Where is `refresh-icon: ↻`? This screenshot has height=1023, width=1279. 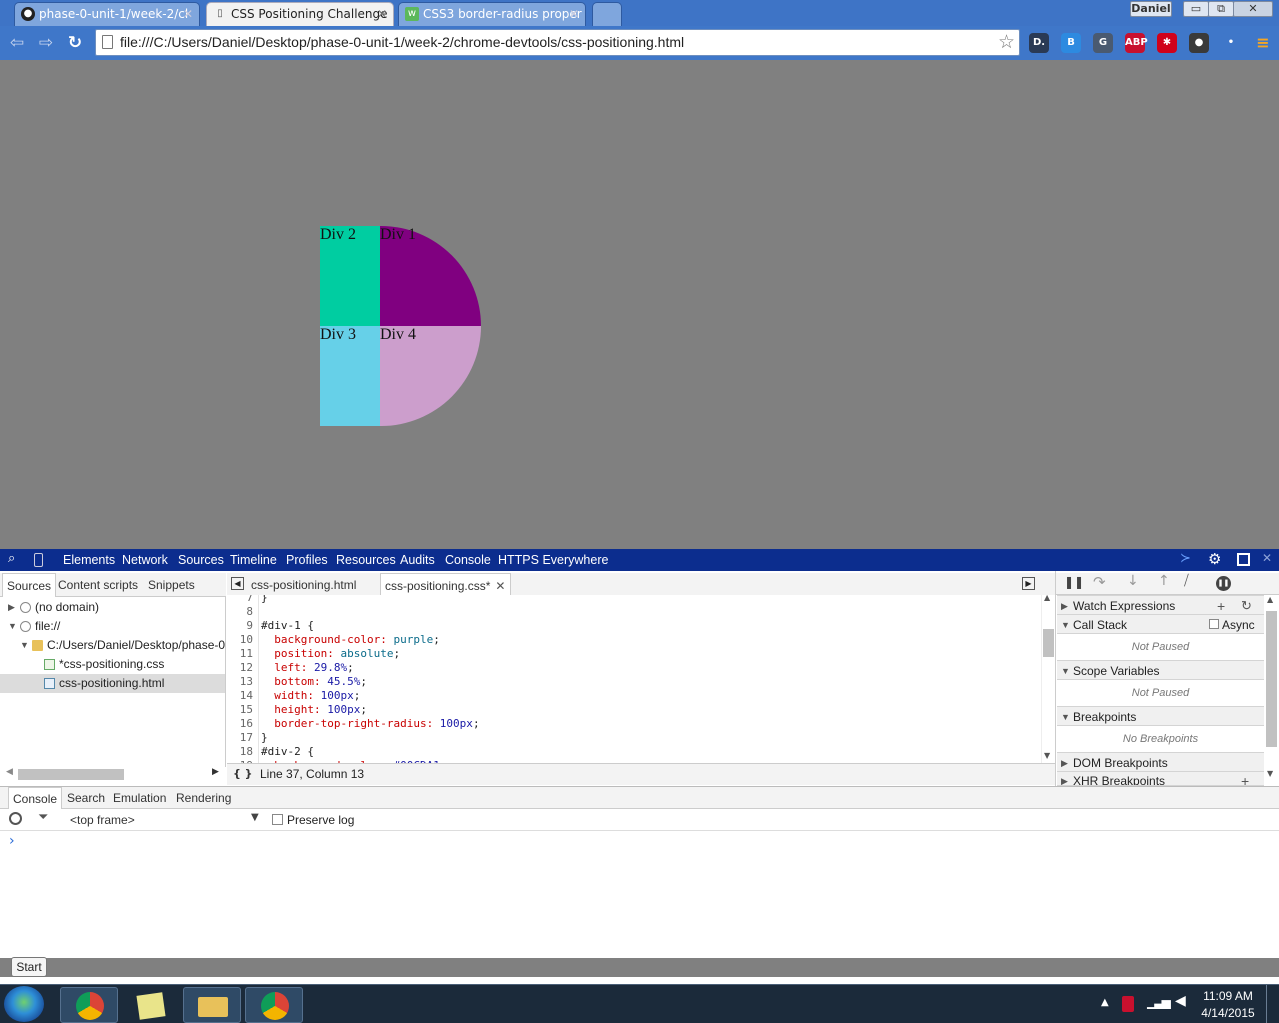
refresh-icon: ↻ is located at coordinates (1246, 606).